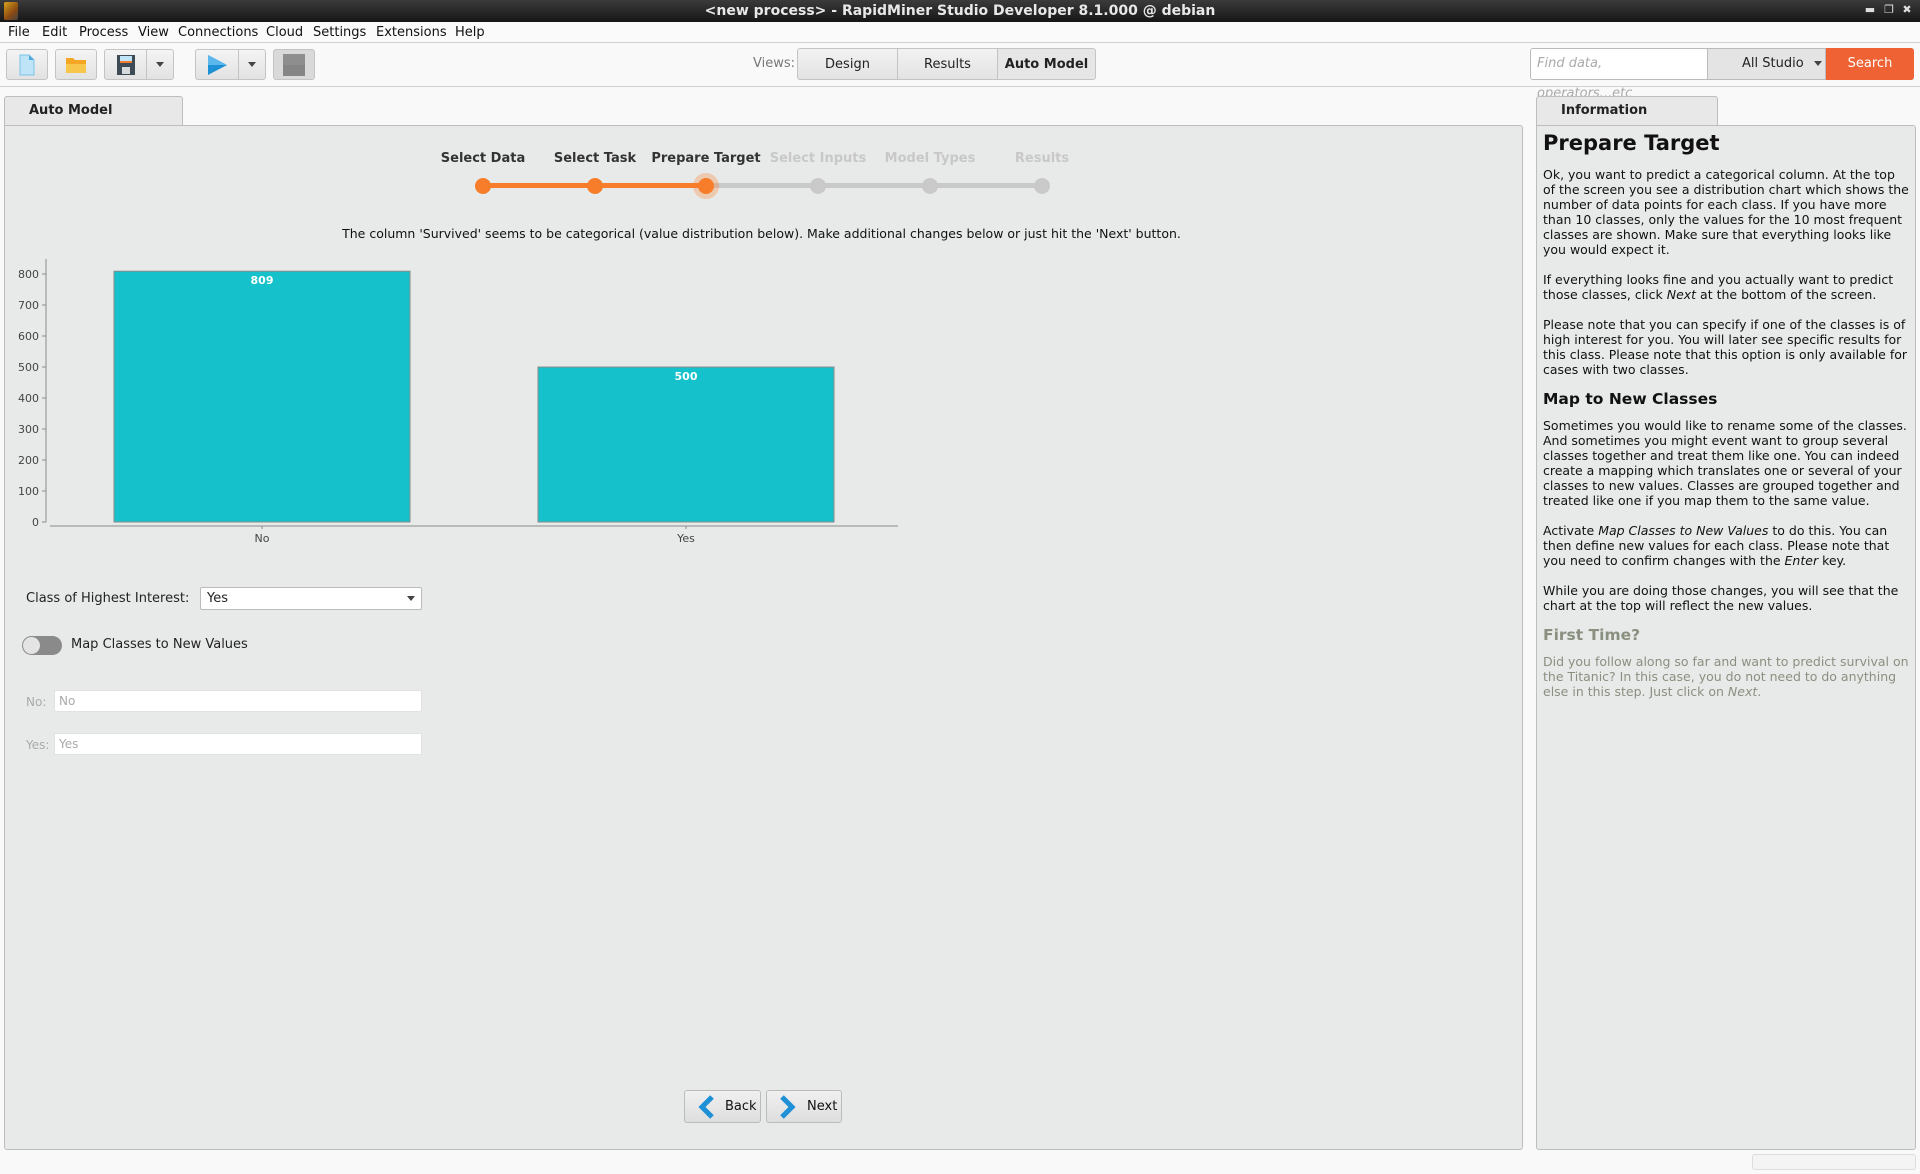  I want to click on save-dropdown-button, so click(160, 64).